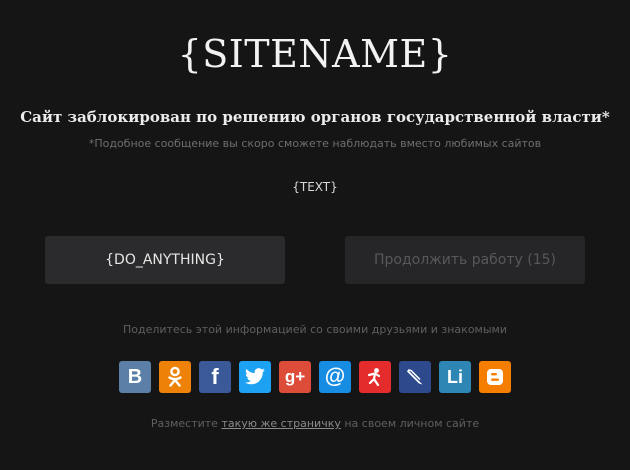 This screenshot has height=470, width=630. What do you see at coordinates (465, 260) in the screenshot?
I see `continue-button: Продолжить работу (15)` at bounding box center [465, 260].